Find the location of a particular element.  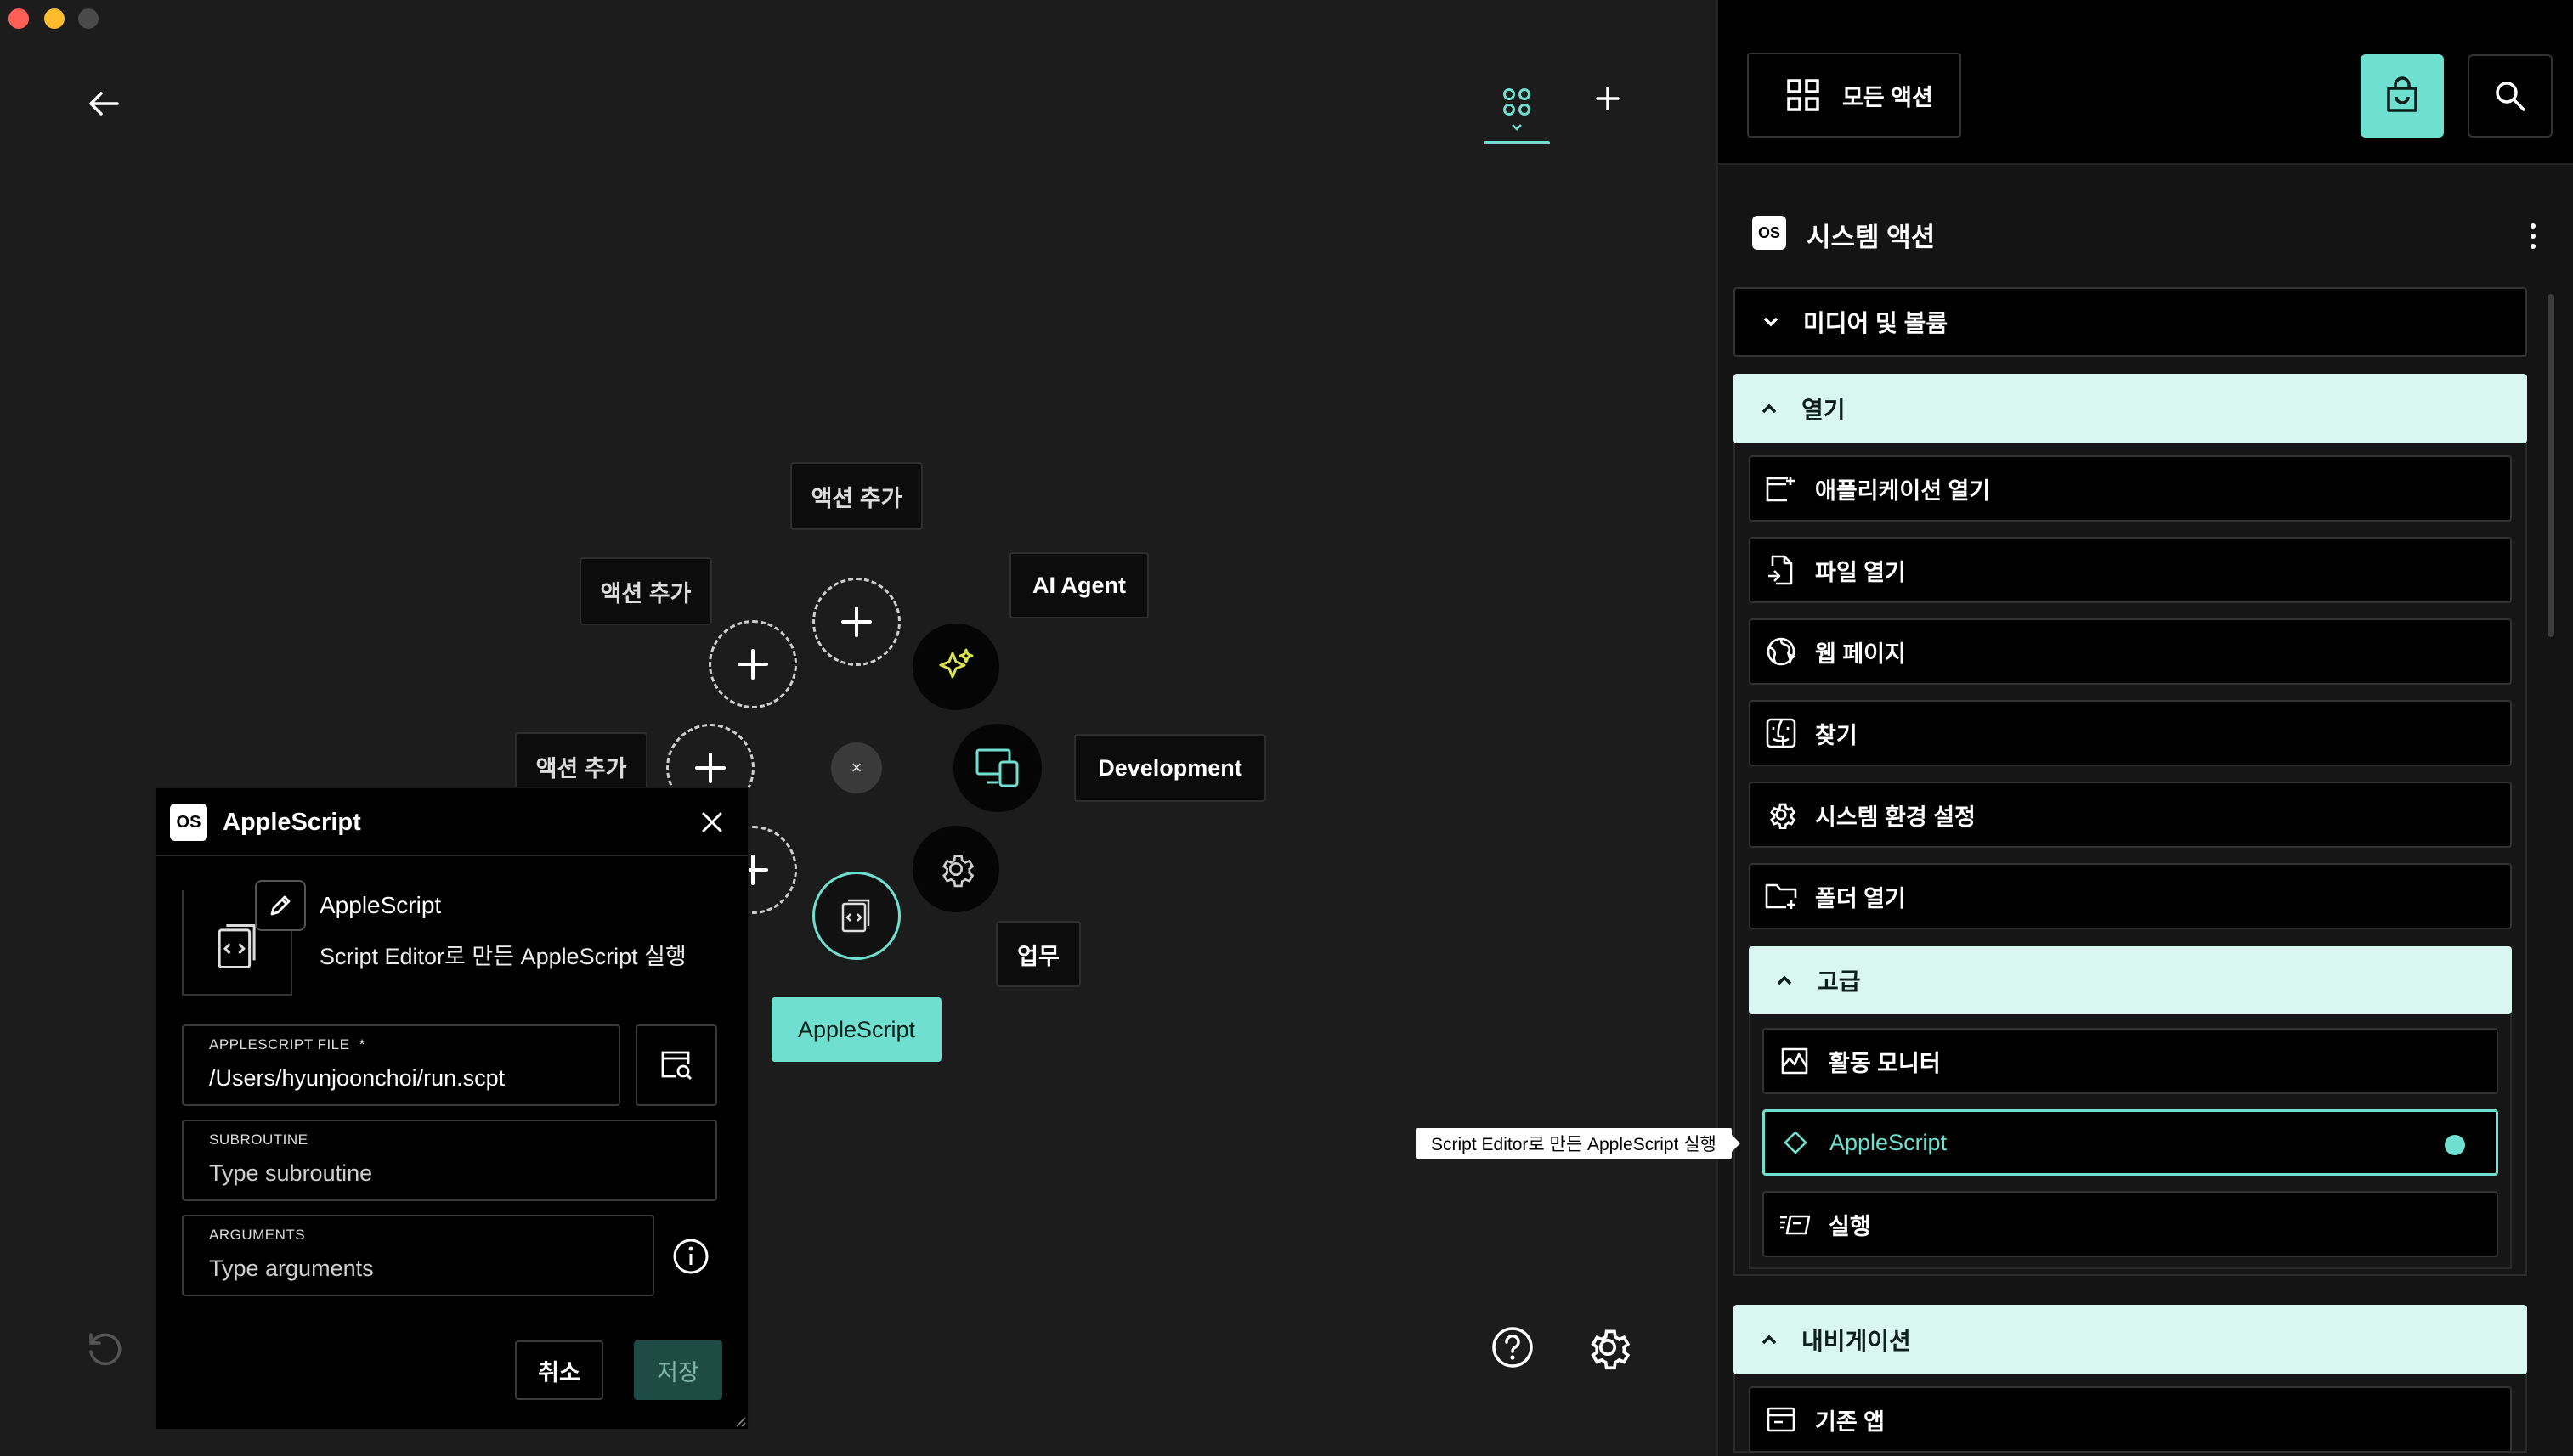

action-label: 기존 앱 is located at coordinates (1850, 1422).